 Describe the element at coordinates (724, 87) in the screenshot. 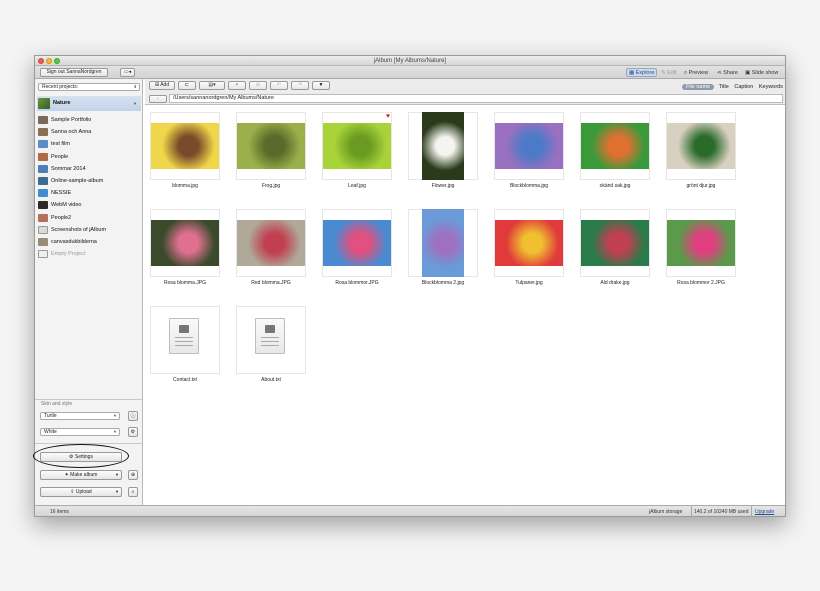

I see `sort-title: Title` at that location.